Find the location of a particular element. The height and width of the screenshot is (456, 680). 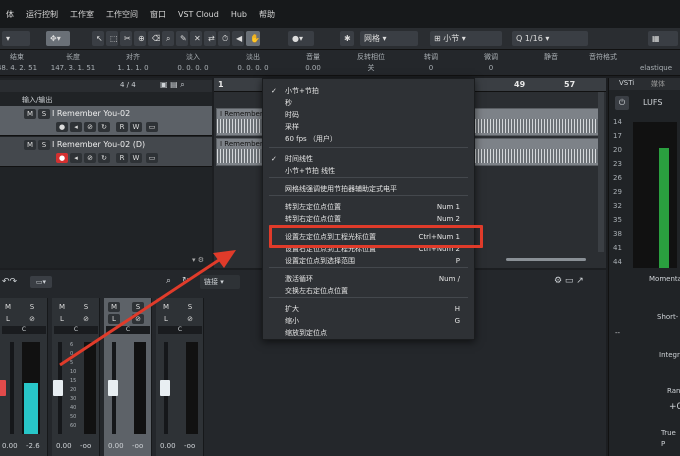

arrow-shaft is located at coordinates (141, 311).